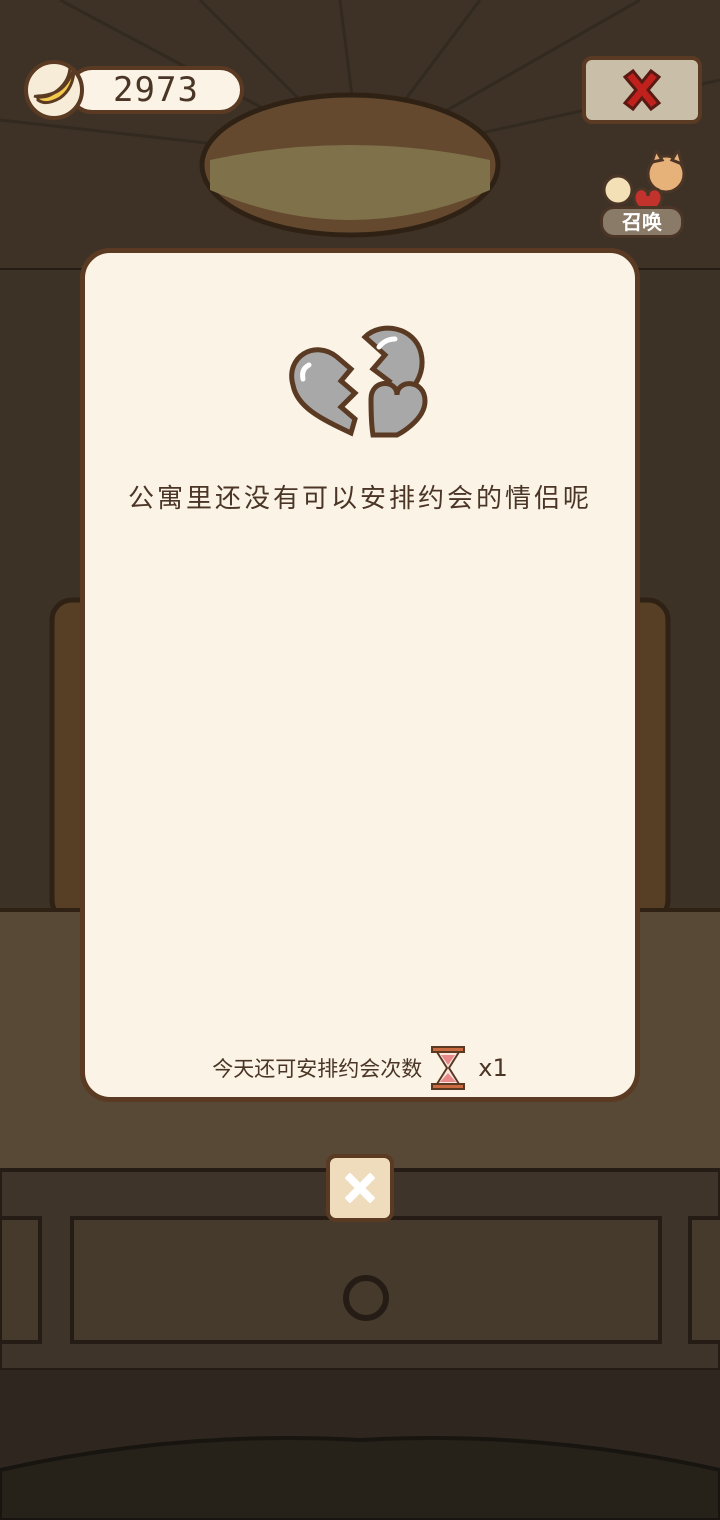 Image resolution: width=720 pixels, height=1520 pixels. Describe the element at coordinates (642, 222) in the screenshot. I see `summon-label: 召唤` at that location.